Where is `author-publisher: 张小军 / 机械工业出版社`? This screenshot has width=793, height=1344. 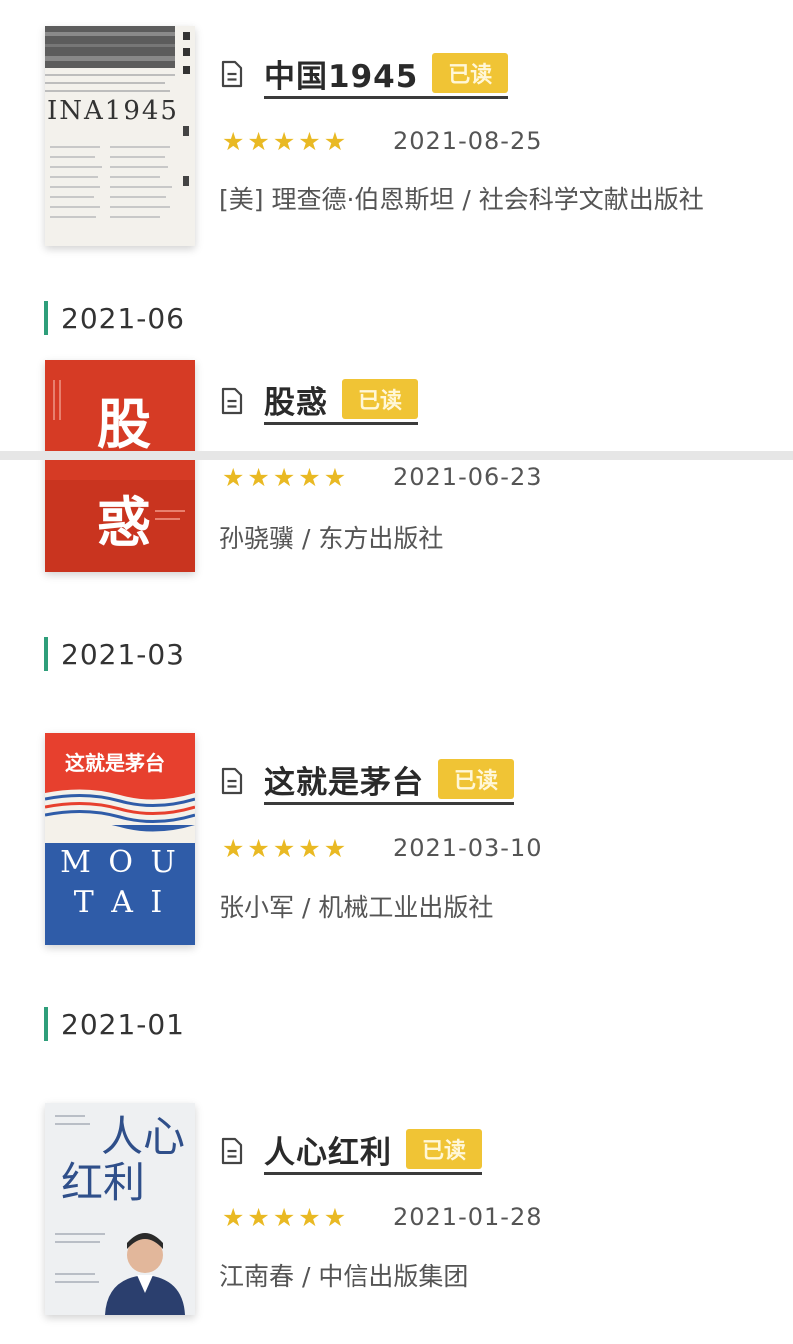 author-publisher: 张小军 / 机械工业出版社 is located at coordinates (356, 907).